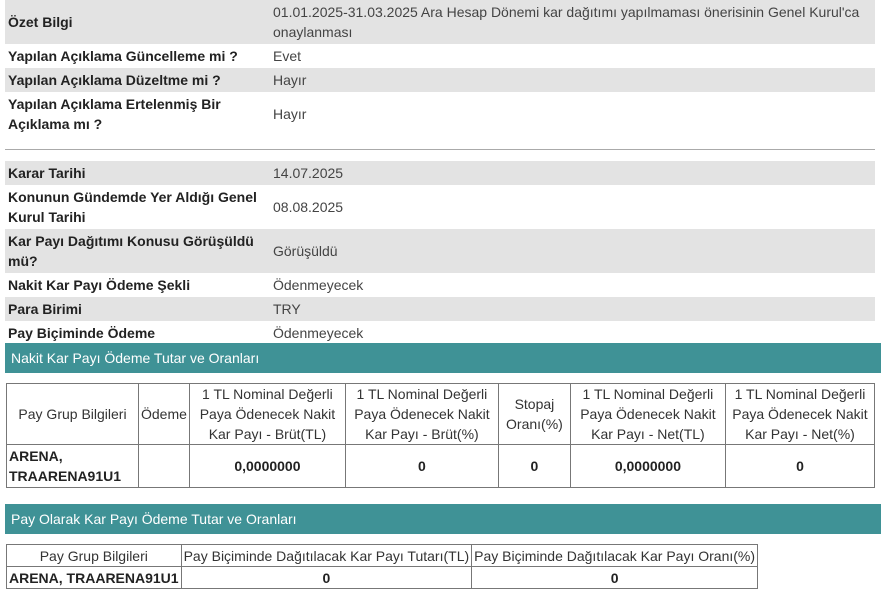 Image resolution: width=882 pixels, height=599 pixels. What do you see at coordinates (123, 56) in the screenshot?
I see `info-label: Yapılan Açıklama Güncelleme mi ?` at bounding box center [123, 56].